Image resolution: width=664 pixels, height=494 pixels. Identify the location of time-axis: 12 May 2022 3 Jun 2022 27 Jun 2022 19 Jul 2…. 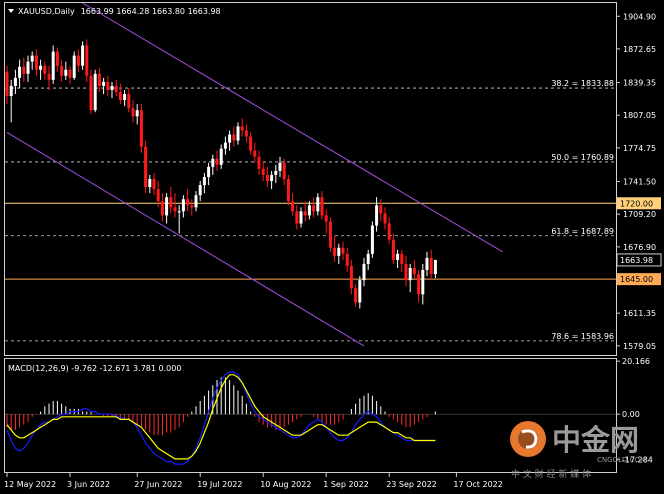
(253, 480).